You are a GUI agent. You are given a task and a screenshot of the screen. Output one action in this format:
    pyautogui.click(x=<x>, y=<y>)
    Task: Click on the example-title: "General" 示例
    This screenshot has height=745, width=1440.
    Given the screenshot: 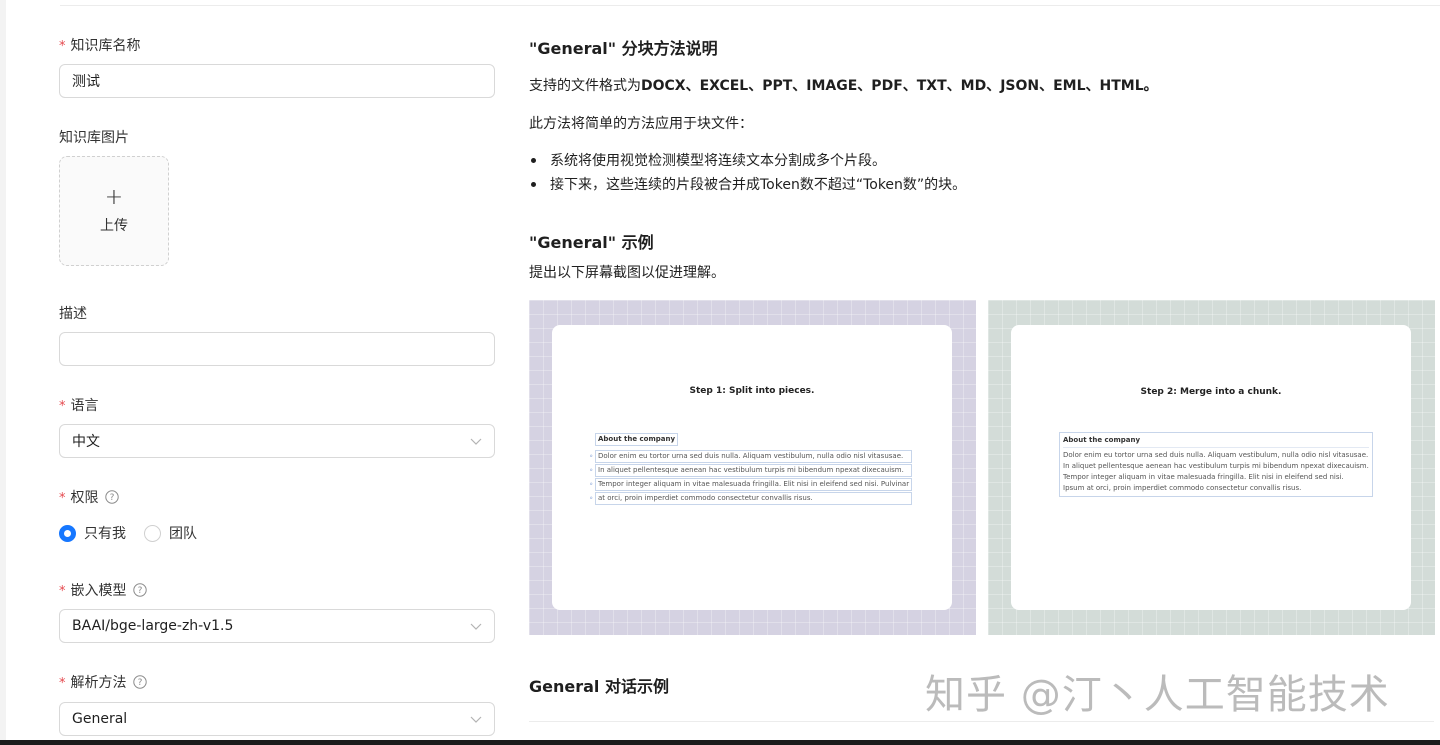 What is the action you would take?
    pyautogui.click(x=591, y=242)
    